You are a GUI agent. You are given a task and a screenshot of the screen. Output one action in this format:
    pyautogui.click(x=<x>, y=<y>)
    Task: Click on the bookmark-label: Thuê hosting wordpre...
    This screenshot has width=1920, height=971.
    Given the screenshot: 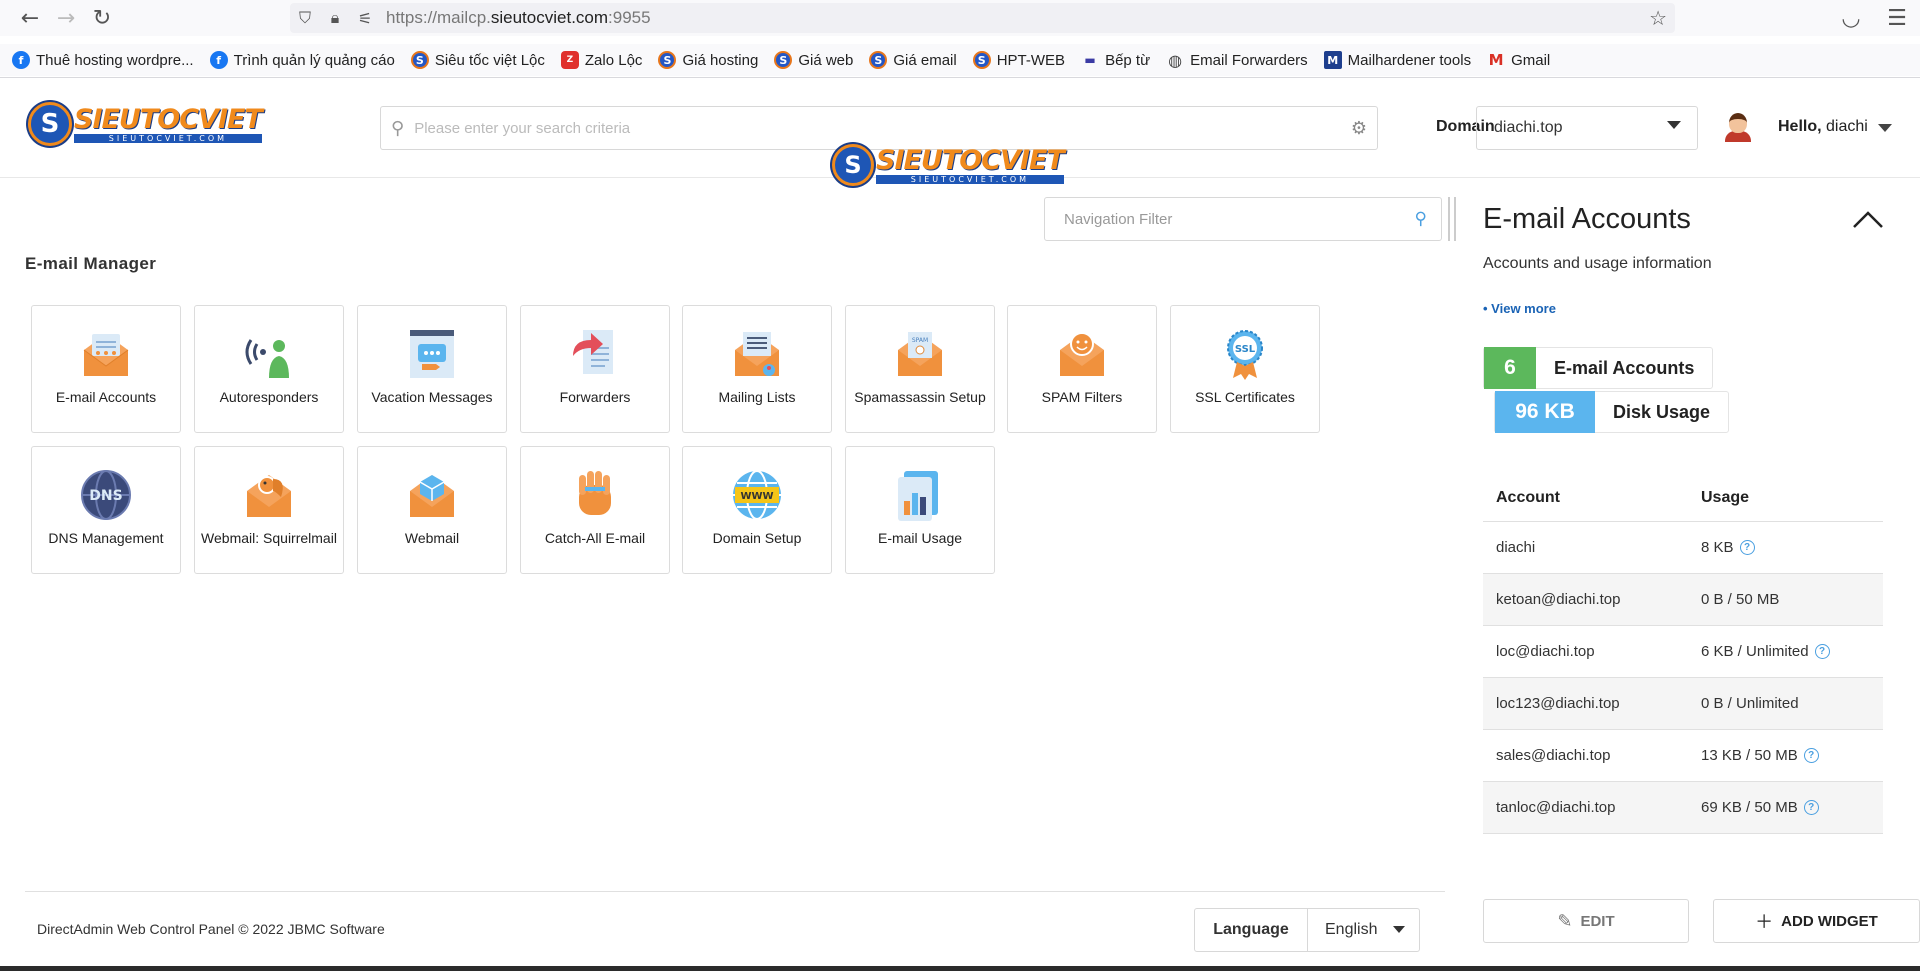 What is the action you would take?
    pyautogui.click(x=115, y=60)
    